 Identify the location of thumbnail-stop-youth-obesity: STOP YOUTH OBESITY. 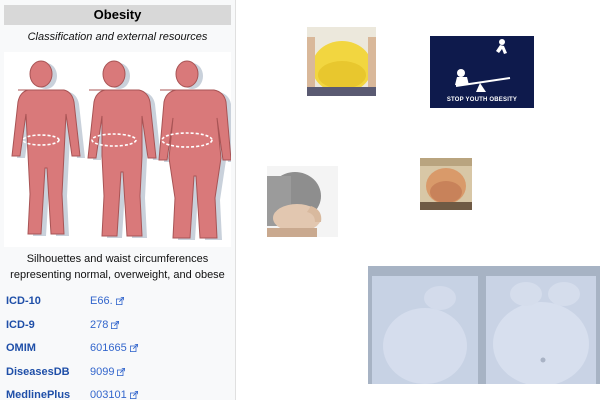
(482, 72).